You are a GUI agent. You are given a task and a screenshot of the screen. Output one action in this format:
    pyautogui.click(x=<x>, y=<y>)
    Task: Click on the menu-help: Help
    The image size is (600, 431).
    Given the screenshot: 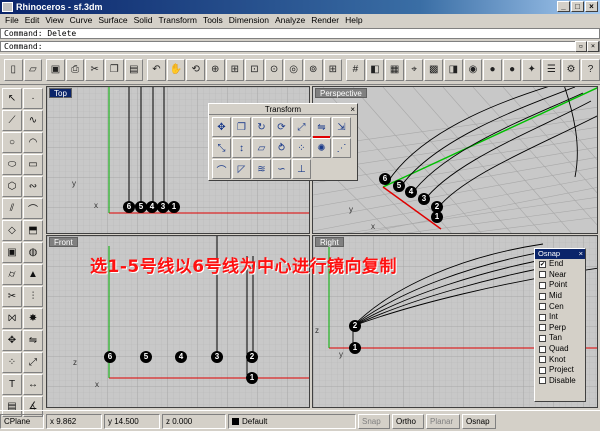 What is the action you would take?
    pyautogui.click(x=353, y=20)
    